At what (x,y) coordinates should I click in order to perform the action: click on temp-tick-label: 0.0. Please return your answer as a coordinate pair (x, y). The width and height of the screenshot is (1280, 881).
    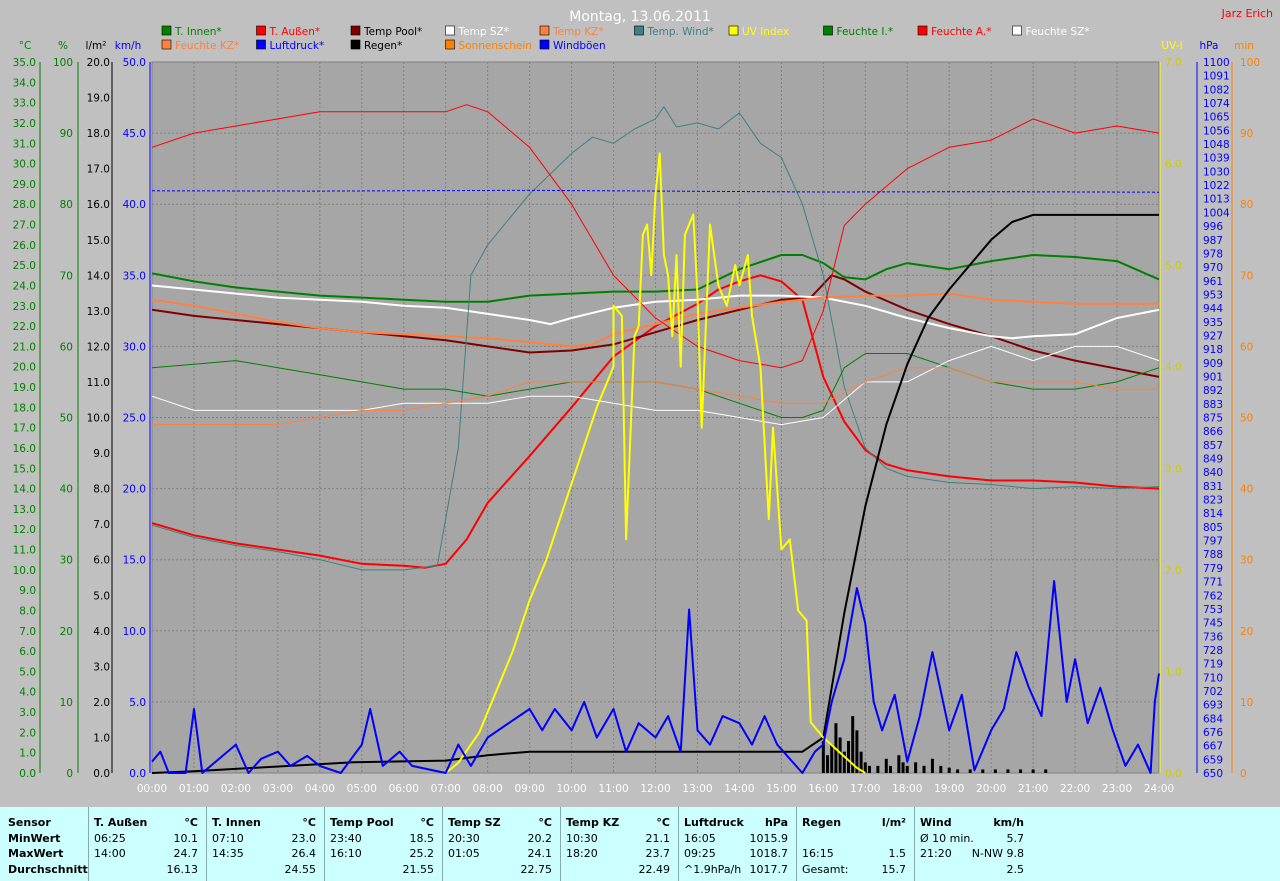
    Looking at the image, I should click on (27, 774).